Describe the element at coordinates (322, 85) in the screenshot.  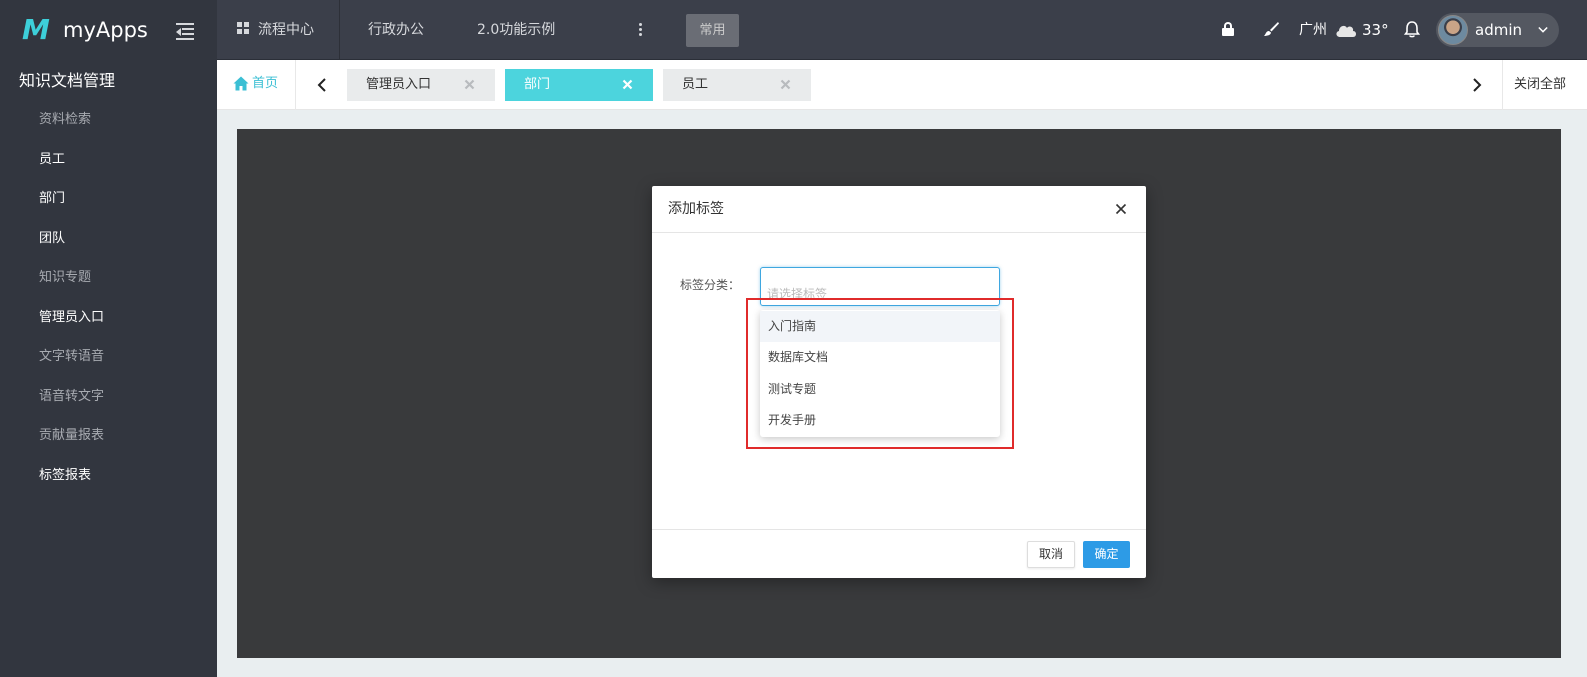
I see `chevron-left-icon` at that location.